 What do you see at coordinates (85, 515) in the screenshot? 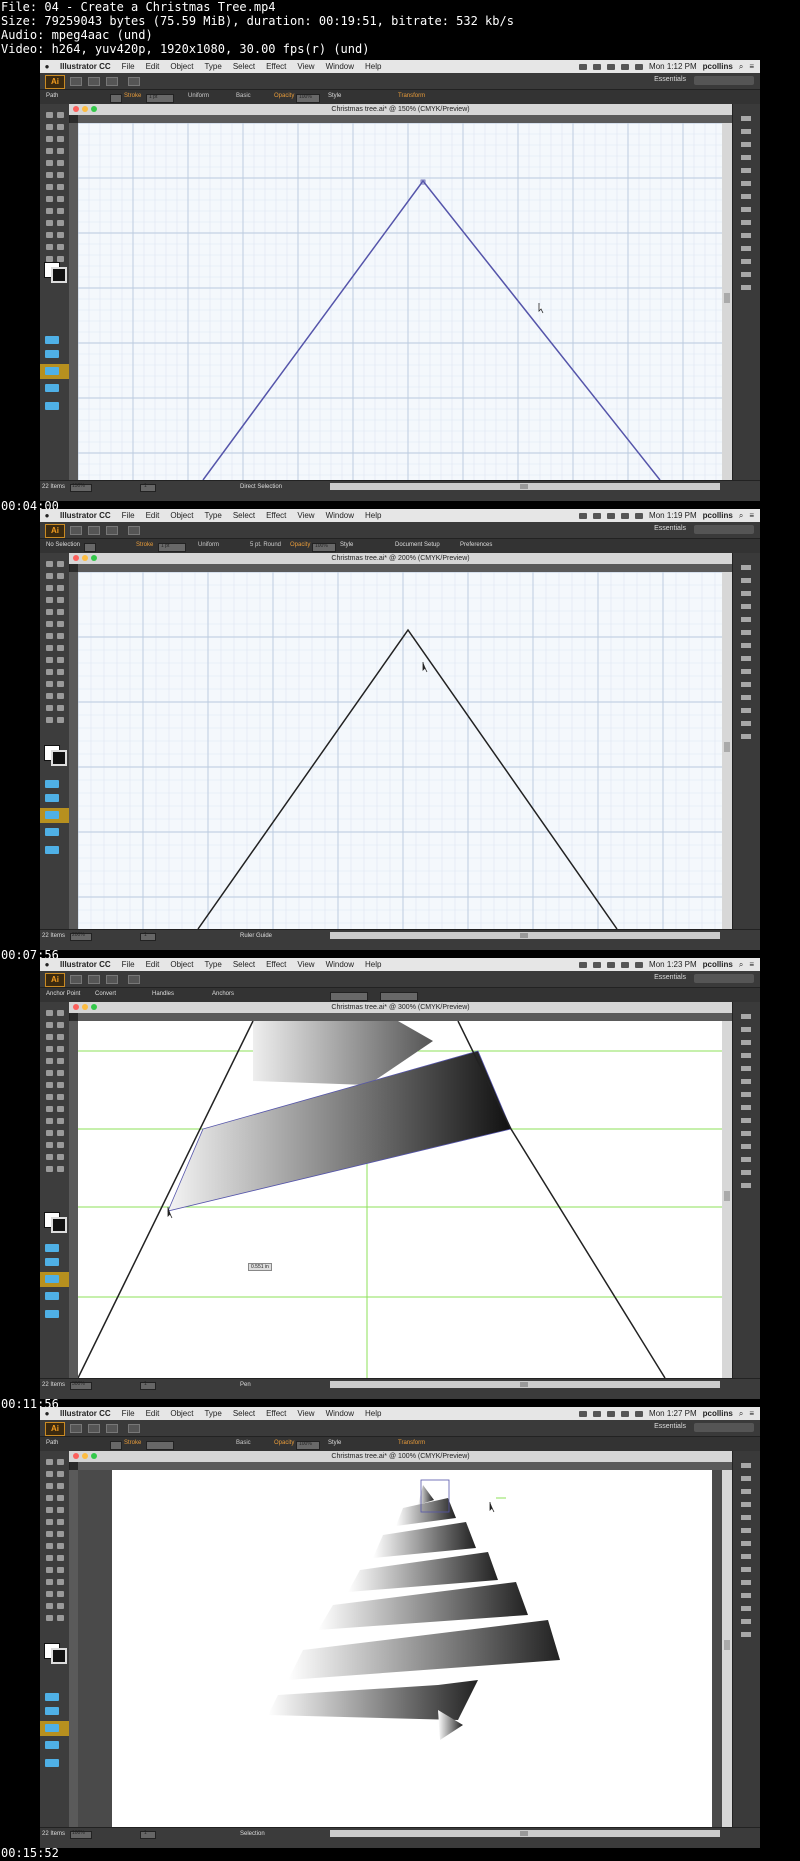
I see `menu-item: Illustrator CC` at bounding box center [85, 515].